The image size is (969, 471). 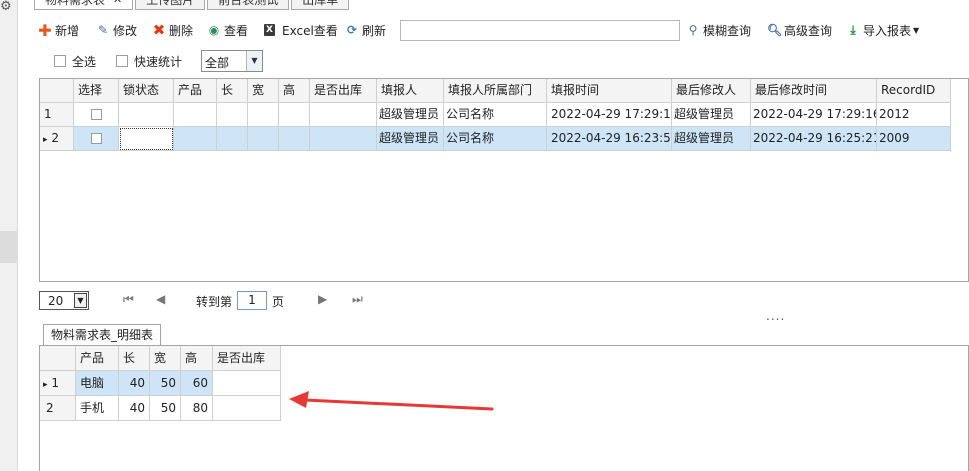 I want to click on search-input, so click(x=540, y=30).